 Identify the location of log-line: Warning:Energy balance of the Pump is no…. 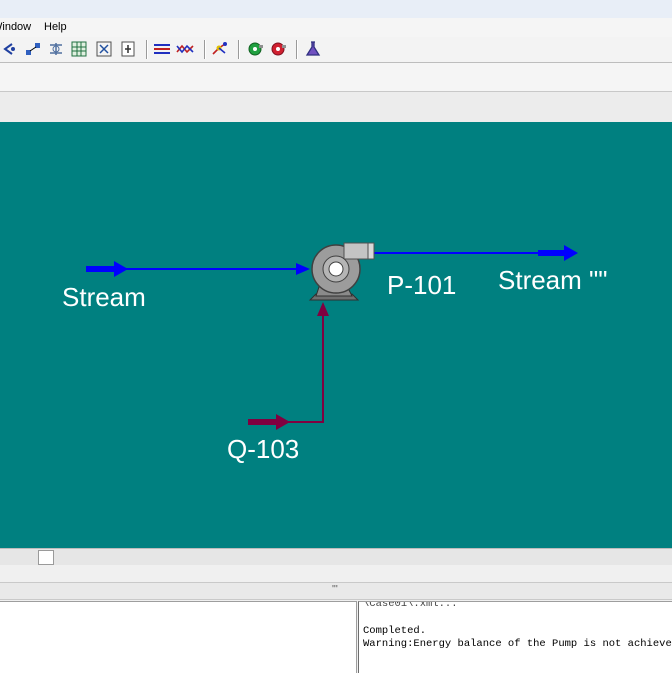
(517, 644).